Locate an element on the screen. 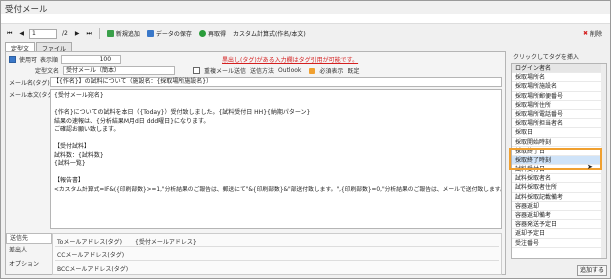  send-method-value: Outlook is located at coordinates (289, 70).